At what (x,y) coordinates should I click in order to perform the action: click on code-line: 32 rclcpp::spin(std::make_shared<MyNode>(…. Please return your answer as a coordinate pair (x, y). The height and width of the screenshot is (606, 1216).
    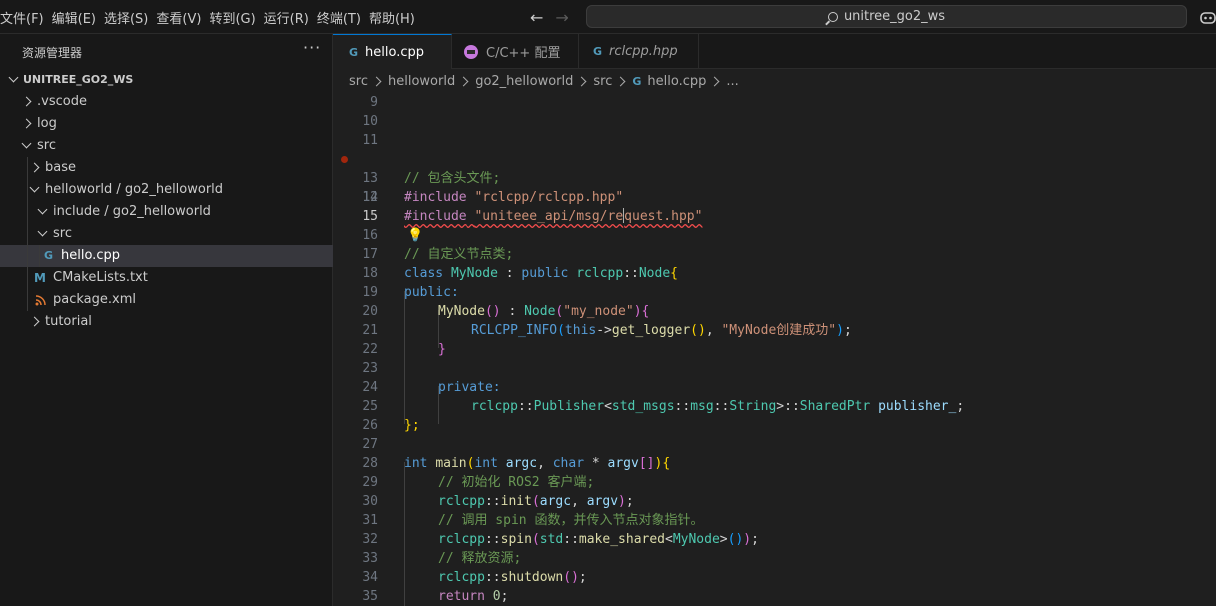
    Looking at the image, I should click on (560, 539).